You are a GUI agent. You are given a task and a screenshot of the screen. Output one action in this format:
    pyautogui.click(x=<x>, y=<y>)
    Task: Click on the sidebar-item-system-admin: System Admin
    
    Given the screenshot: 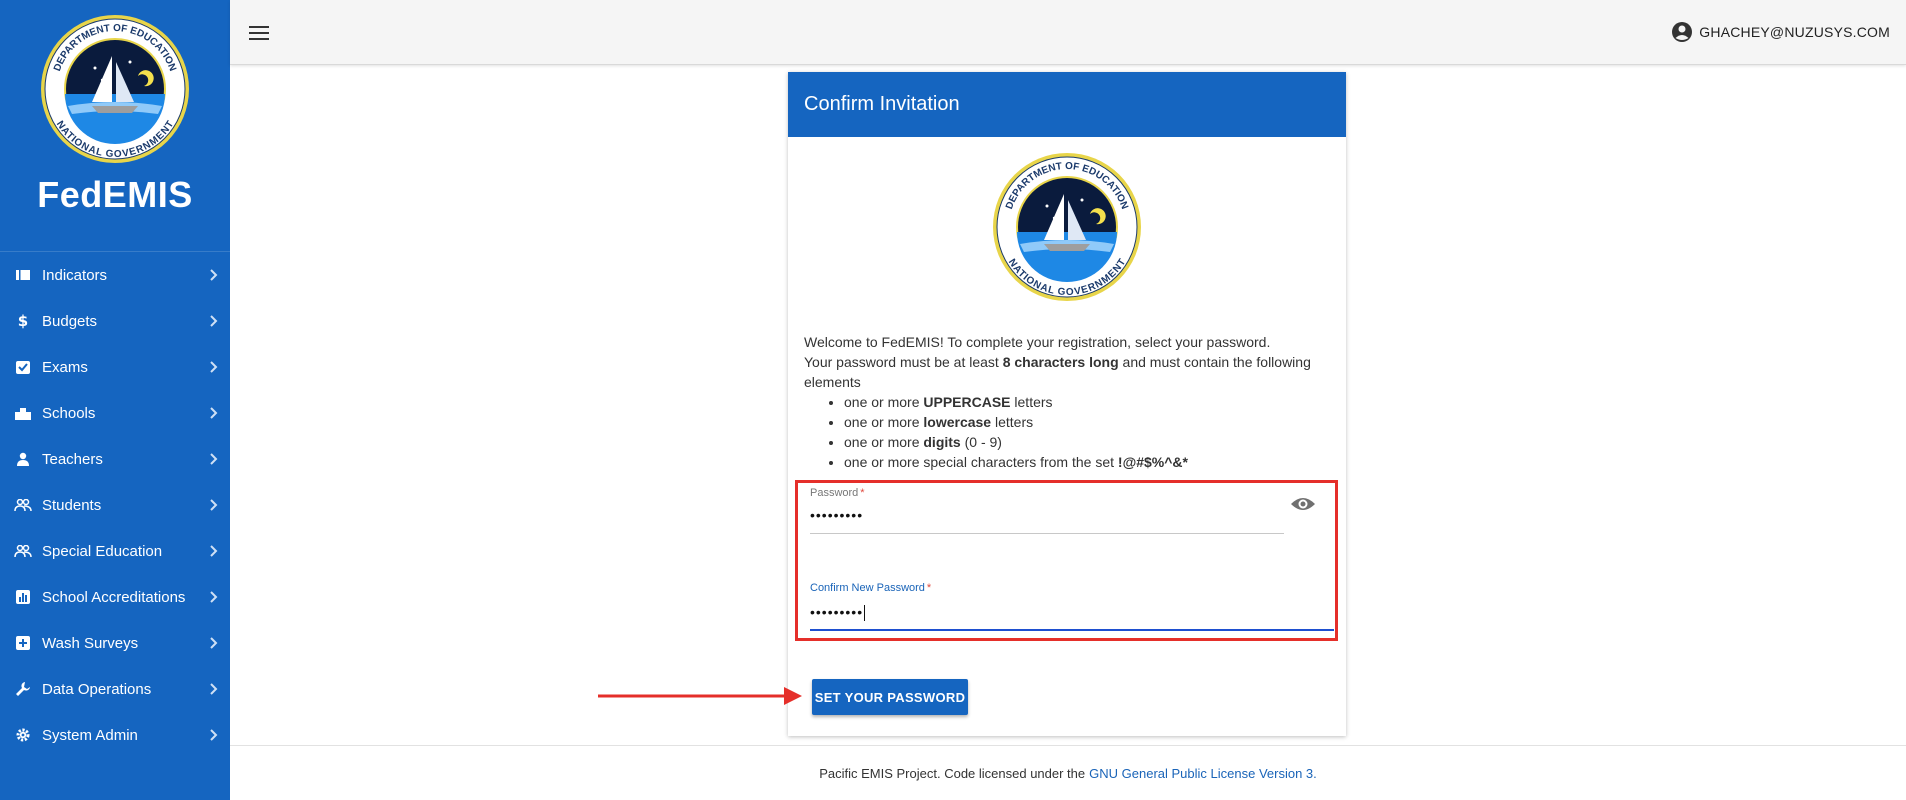 What is the action you would take?
    pyautogui.click(x=115, y=735)
    